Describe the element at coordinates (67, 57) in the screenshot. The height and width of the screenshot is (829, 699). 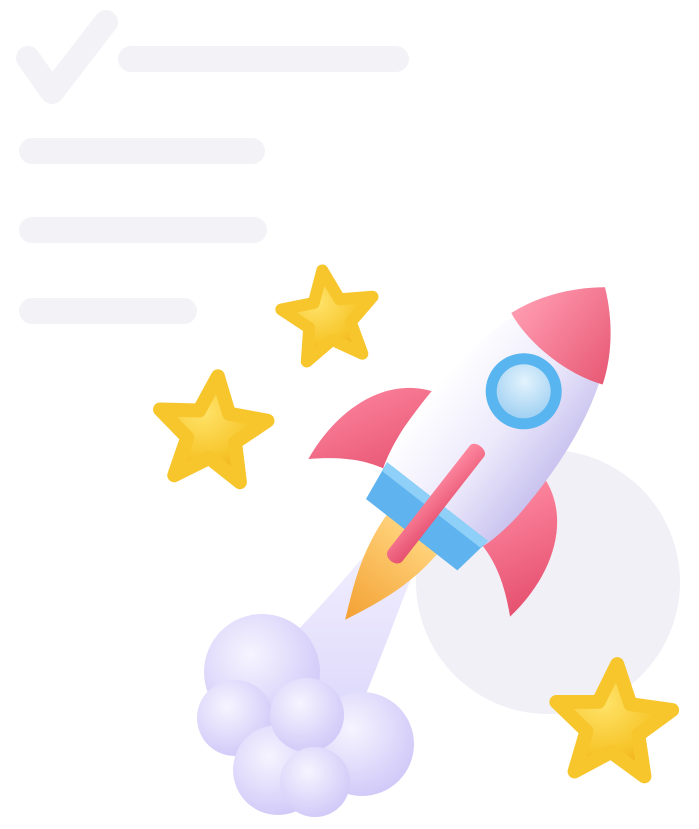
I see `checkmark-icon` at that location.